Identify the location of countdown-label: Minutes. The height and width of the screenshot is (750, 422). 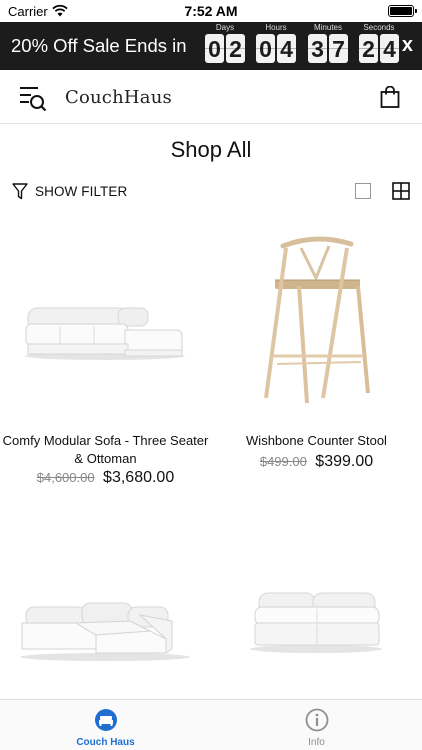
(327, 27).